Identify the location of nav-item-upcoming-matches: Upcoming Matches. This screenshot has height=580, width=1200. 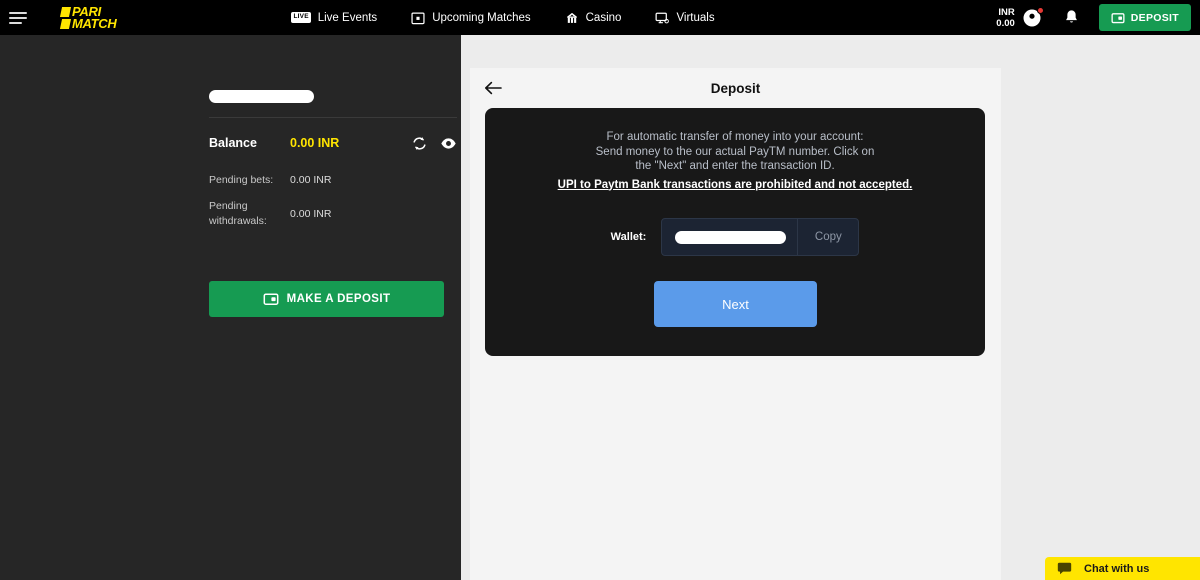
(471, 18).